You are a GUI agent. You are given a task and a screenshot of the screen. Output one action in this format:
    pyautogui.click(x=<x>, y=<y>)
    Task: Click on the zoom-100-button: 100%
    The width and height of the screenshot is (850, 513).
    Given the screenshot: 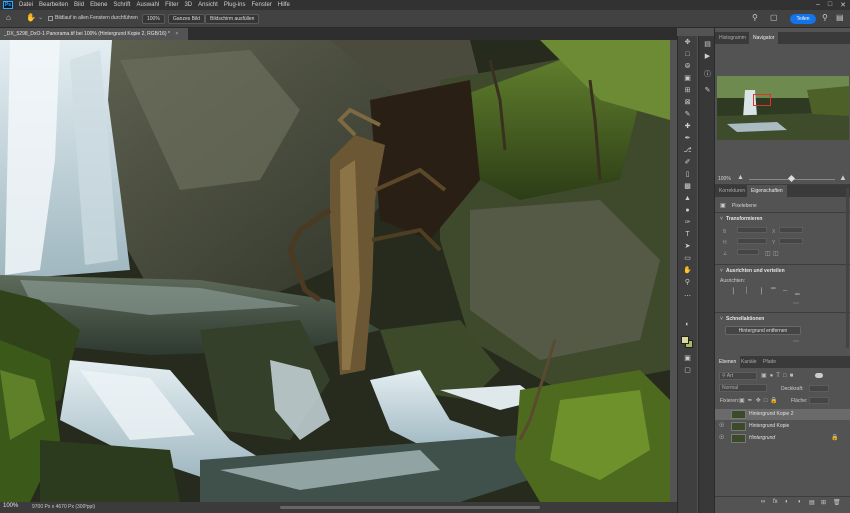 What is the action you would take?
    pyautogui.click(x=153, y=19)
    